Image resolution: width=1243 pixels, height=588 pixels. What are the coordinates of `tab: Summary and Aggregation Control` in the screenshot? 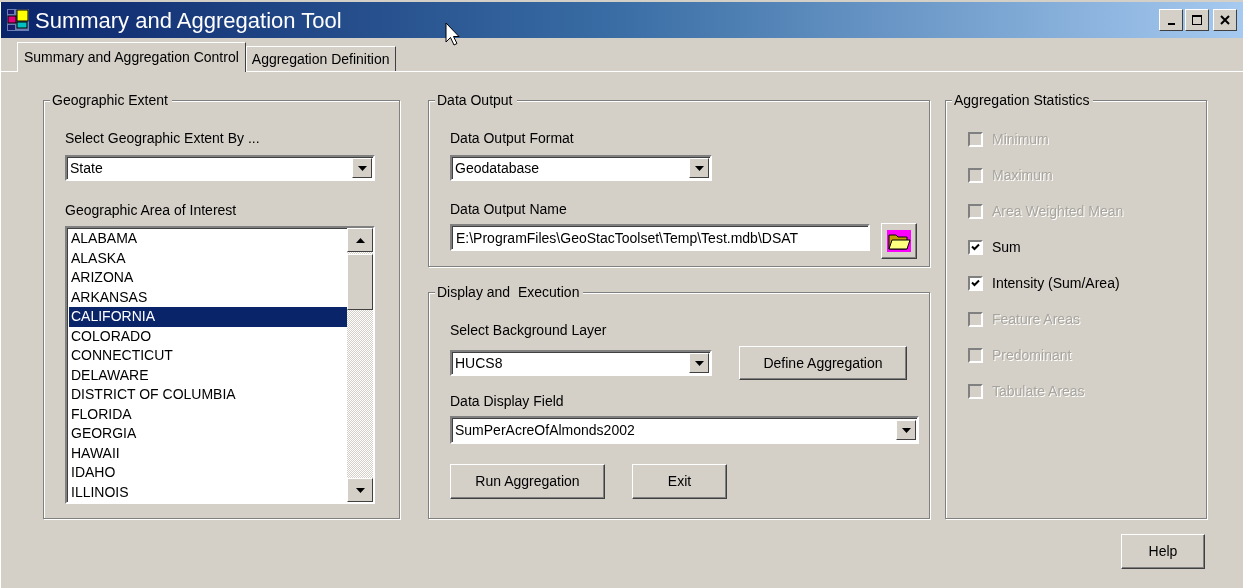 It's located at (131, 57).